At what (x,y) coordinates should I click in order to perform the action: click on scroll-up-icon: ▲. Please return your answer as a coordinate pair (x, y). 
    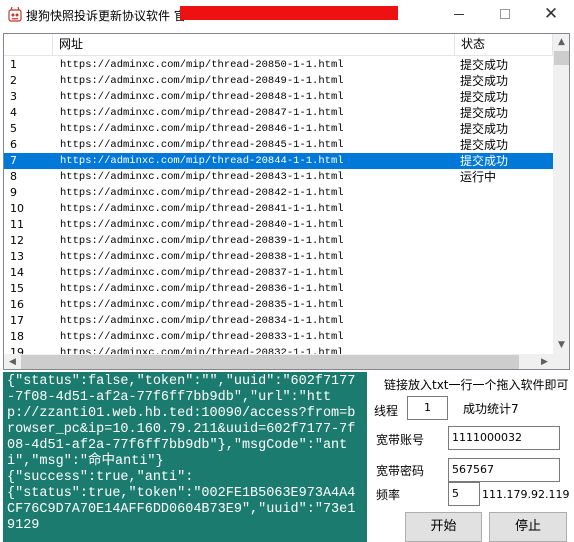
    Looking at the image, I should click on (561, 42).